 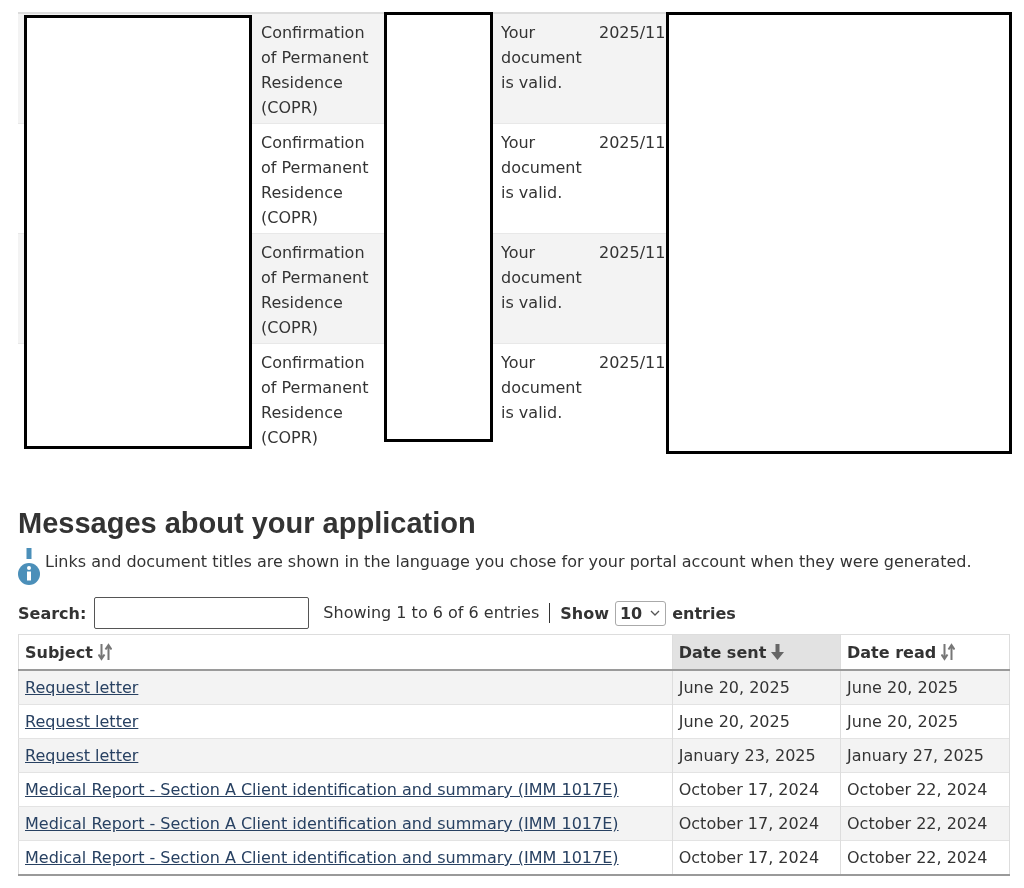 What do you see at coordinates (202, 613) in the screenshot?
I see `search-field` at bounding box center [202, 613].